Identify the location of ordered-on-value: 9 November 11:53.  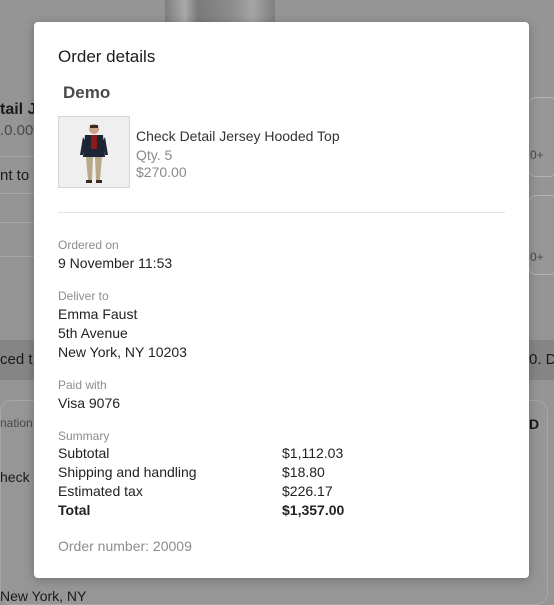
(115, 263).